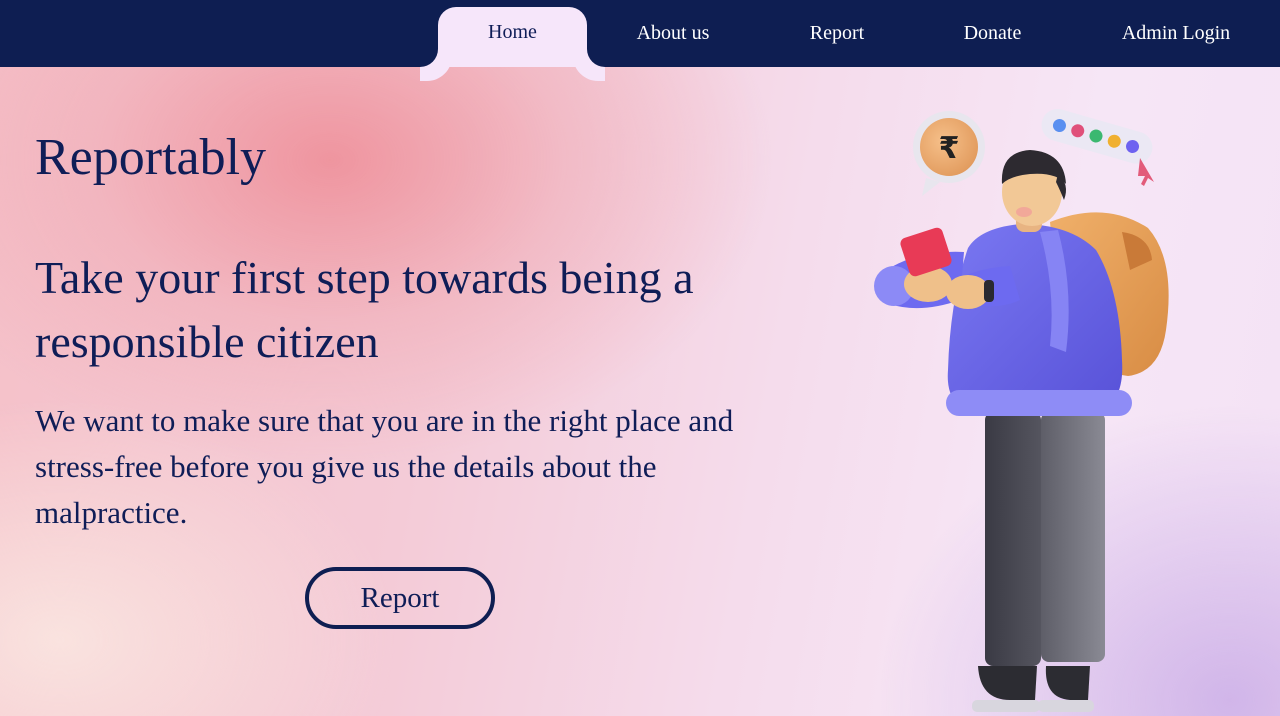  What do you see at coordinates (1146, 172) in the screenshot?
I see `cursor-icon` at bounding box center [1146, 172].